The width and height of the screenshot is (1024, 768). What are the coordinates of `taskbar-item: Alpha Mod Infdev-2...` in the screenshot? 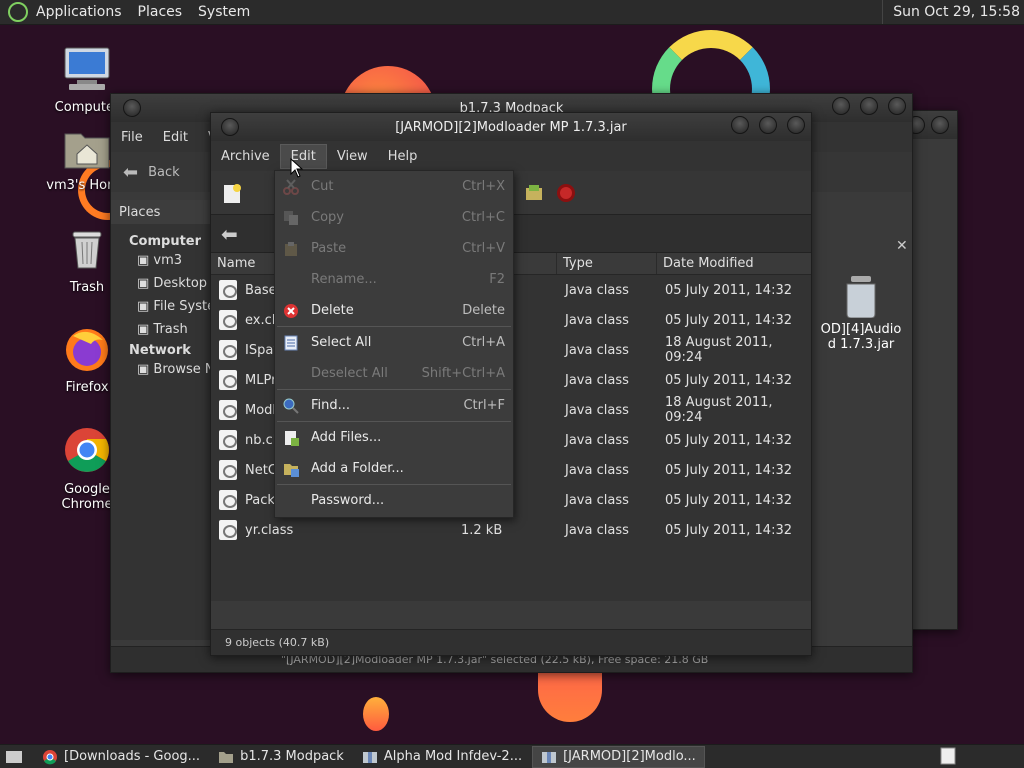 It's located at (442, 757).